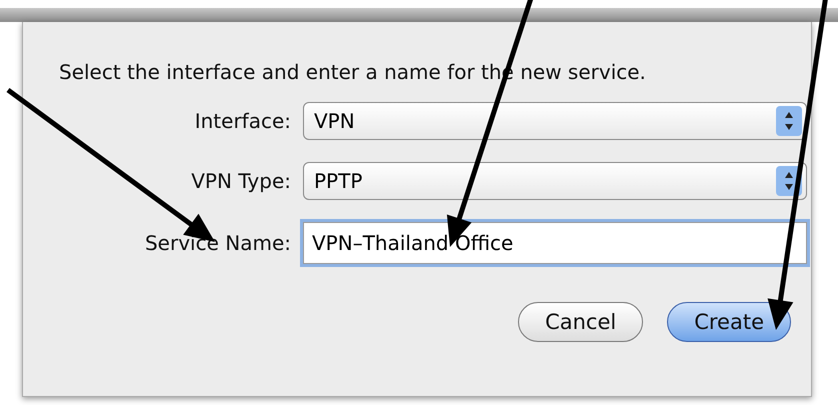 Image resolution: width=838 pixels, height=405 pixels. I want to click on field-label: Interface:, so click(242, 121).